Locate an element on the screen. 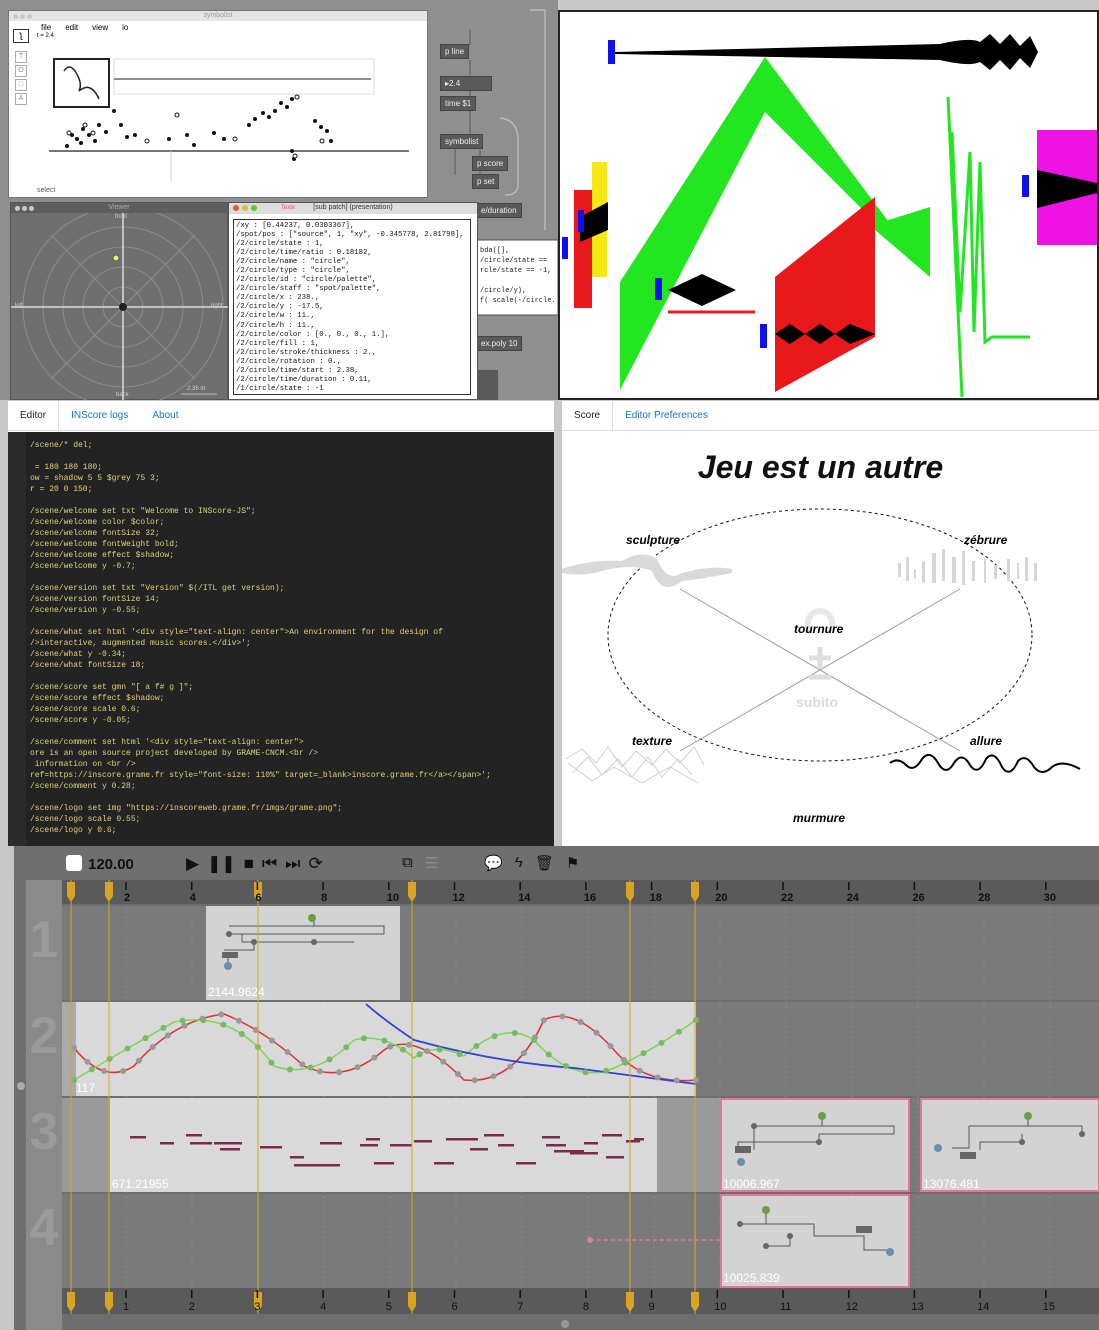  code-line: r = 20 0 150; is located at coordinates (292, 489).